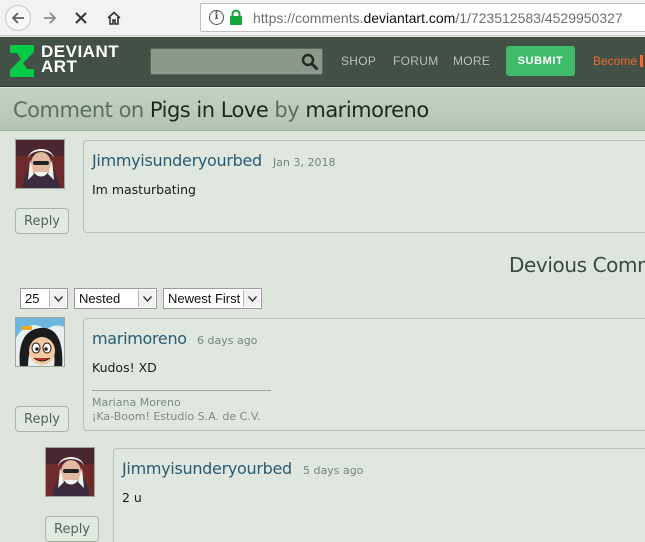 This screenshot has width=645, height=542. Describe the element at coordinates (144, 189) in the screenshot. I see `comment-text: Im masturbating` at that location.